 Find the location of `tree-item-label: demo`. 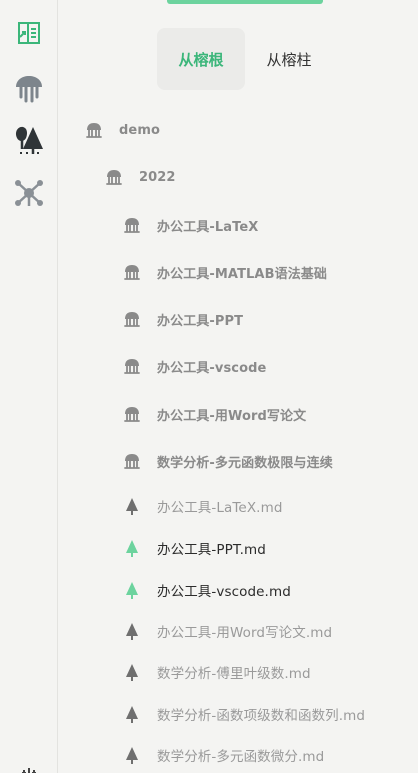

tree-item-label: demo is located at coordinates (139, 130).